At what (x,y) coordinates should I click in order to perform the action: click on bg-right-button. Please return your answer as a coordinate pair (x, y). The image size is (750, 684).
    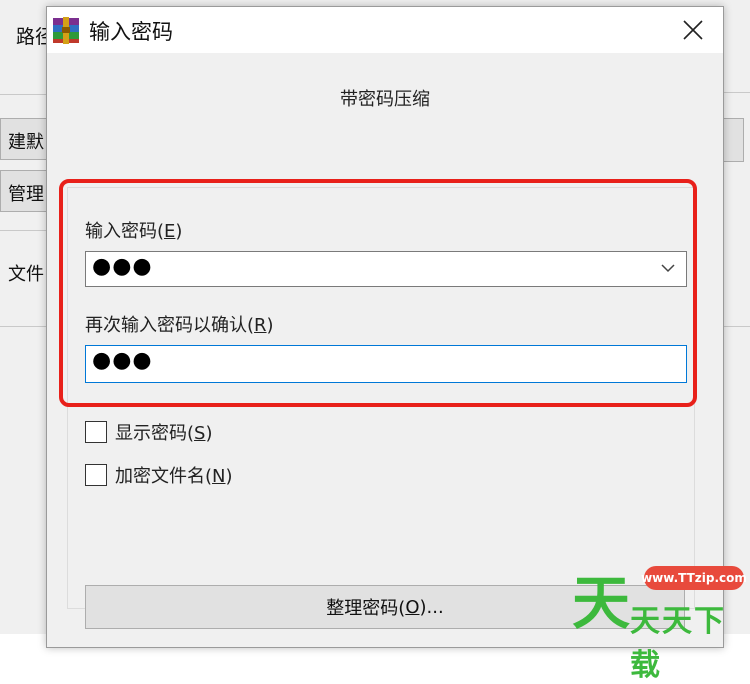
    Looking at the image, I should click on (733, 140).